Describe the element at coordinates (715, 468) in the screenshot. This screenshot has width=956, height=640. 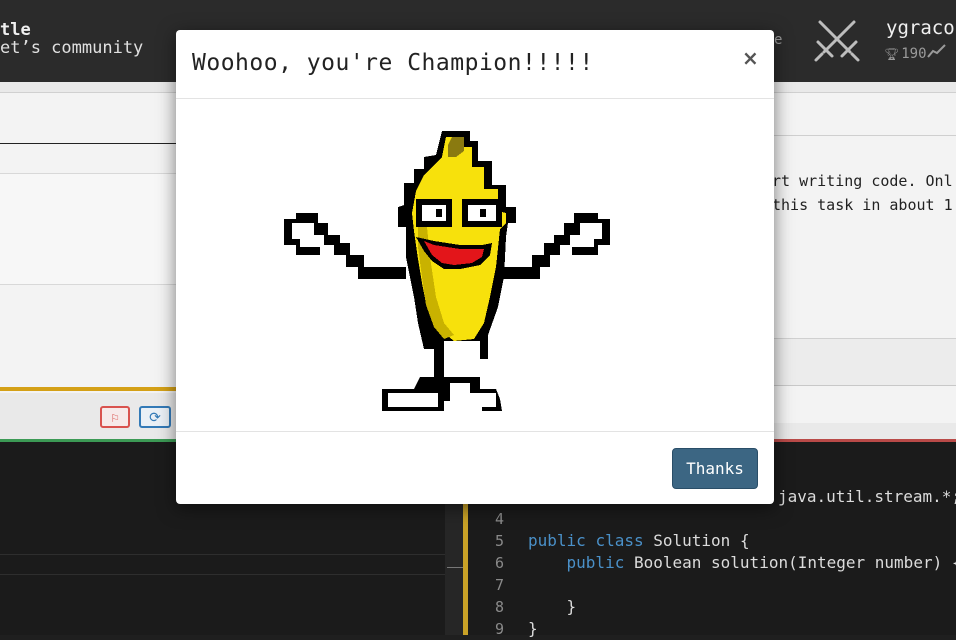
I see `thanks-button: Thanks` at that location.